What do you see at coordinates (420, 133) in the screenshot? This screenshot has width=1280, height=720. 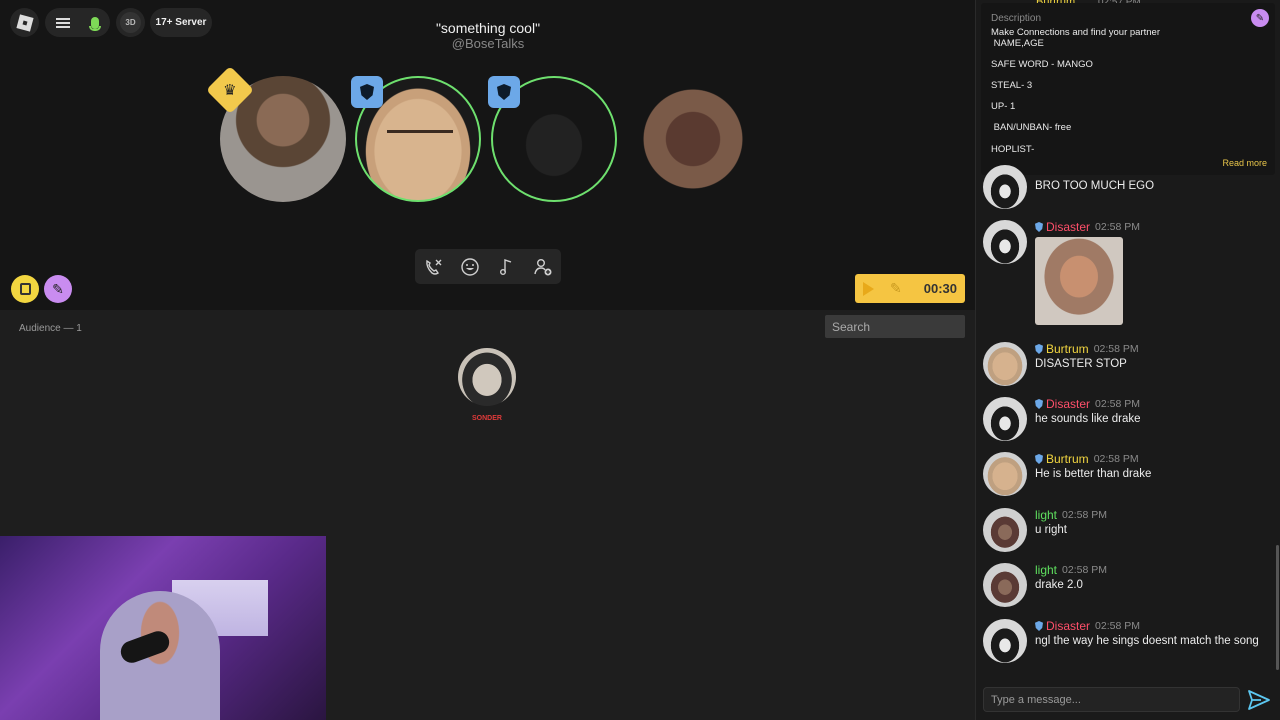 I see `avatar-eyes` at bounding box center [420, 133].